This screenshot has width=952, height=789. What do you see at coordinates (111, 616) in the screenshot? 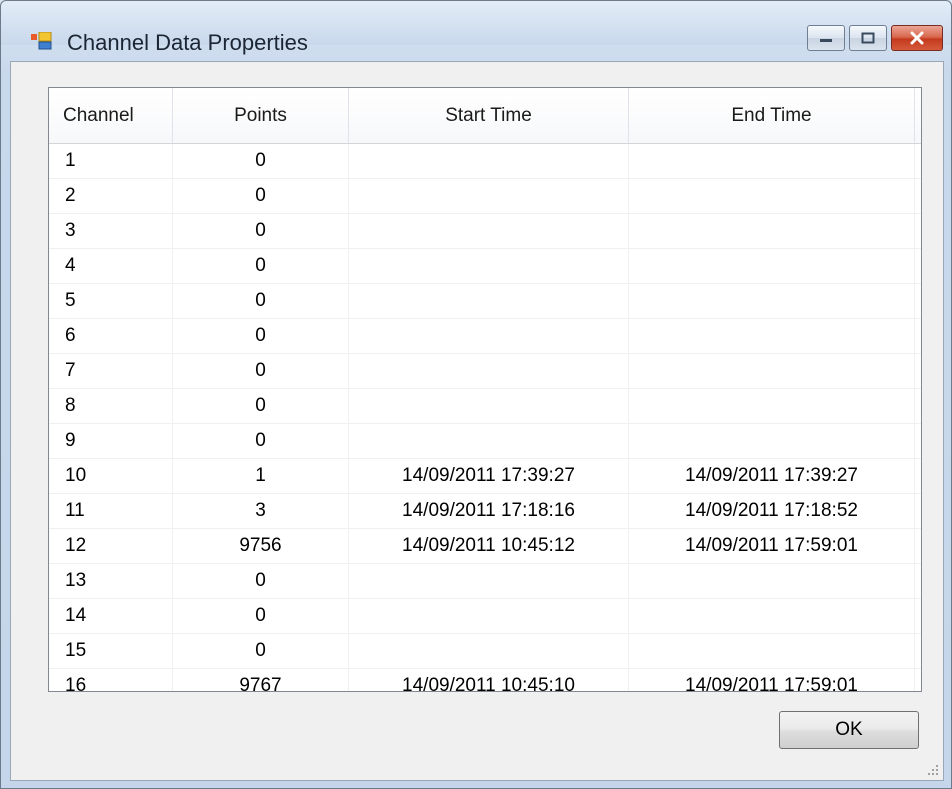
I see `cell-channel: 14` at bounding box center [111, 616].